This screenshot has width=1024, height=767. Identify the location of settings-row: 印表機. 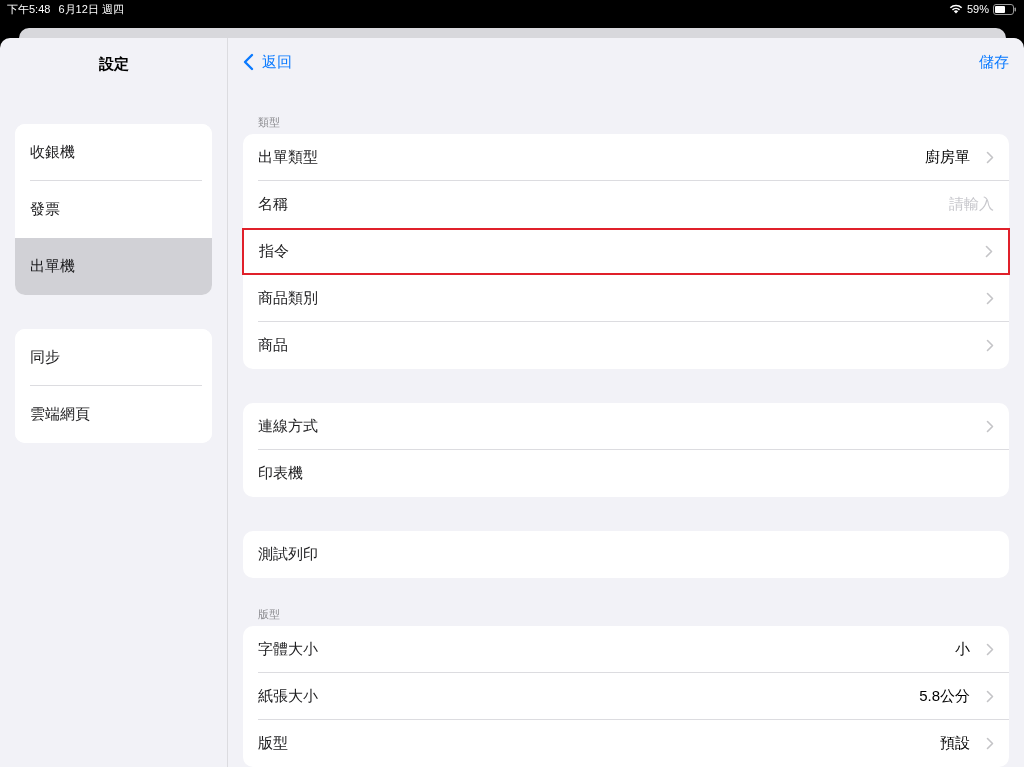
(626, 473).